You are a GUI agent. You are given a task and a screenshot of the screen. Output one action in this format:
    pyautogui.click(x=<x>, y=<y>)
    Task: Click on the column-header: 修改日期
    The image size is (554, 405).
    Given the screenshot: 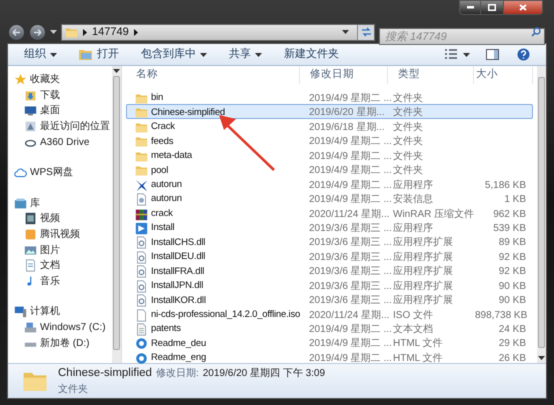 What is the action you would take?
    pyautogui.click(x=344, y=75)
    